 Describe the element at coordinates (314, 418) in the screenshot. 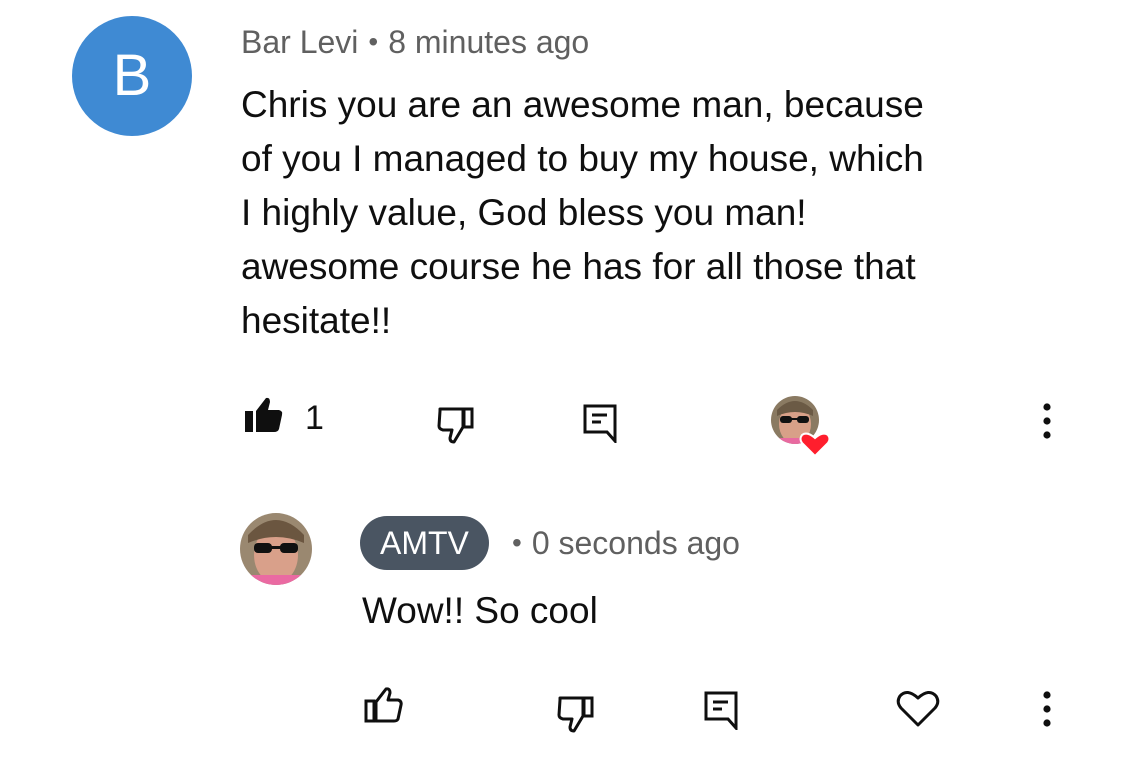

I see `like-count: 1` at that location.